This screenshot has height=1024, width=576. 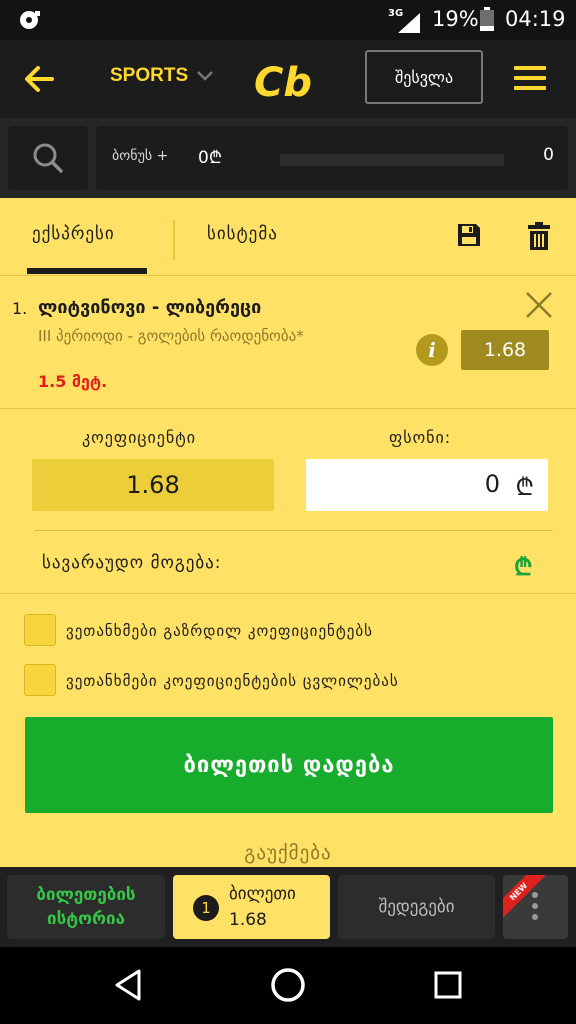 What do you see at coordinates (128, 985) in the screenshot?
I see `nav-back-icon` at bounding box center [128, 985].